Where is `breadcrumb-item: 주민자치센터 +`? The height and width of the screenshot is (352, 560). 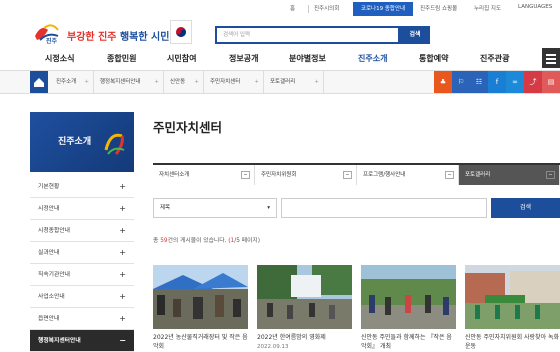 breadcrumb-item: 주민자치센터 + is located at coordinates (234, 82).